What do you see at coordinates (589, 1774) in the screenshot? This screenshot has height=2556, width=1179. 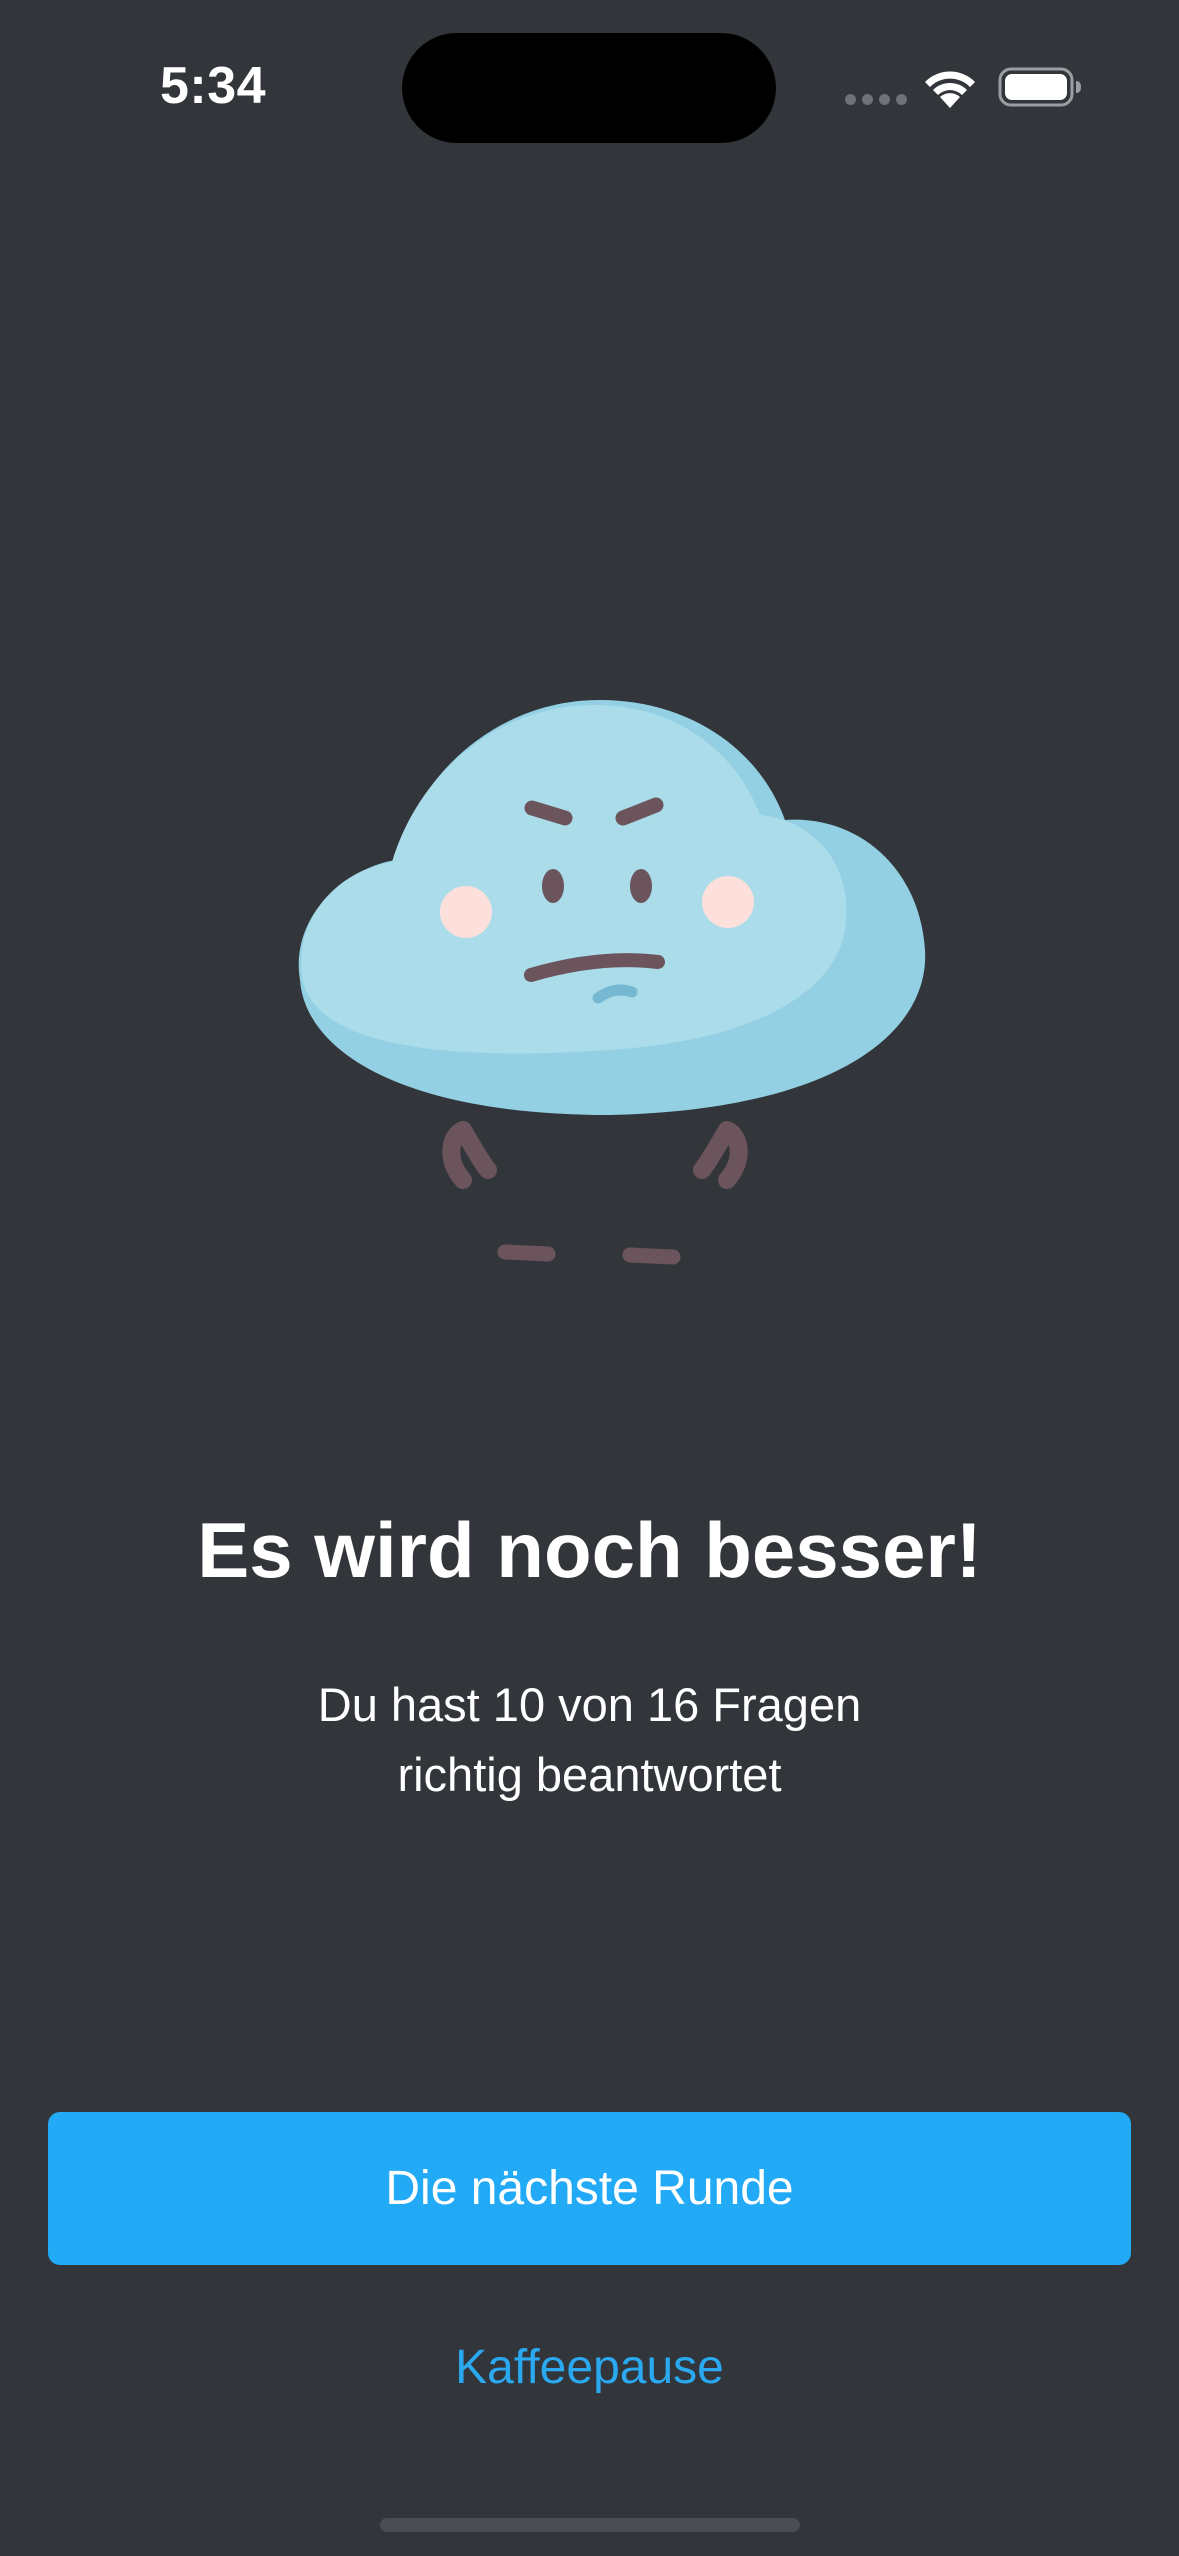 I see `result-subtitle-line-2: richtig beantwortet` at bounding box center [589, 1774].